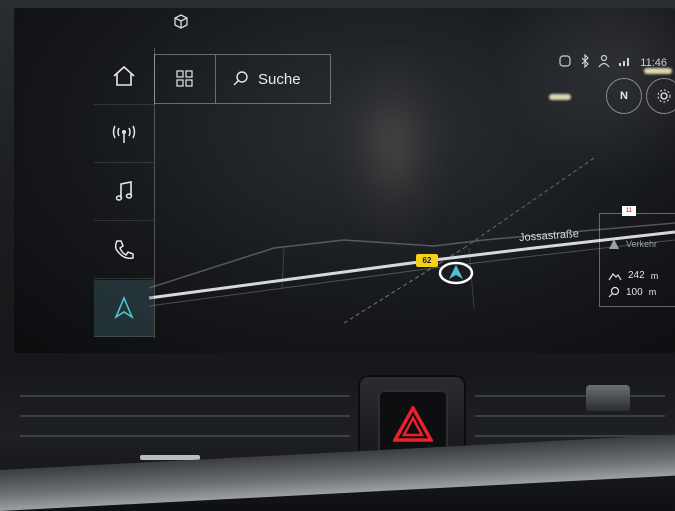  I want to click on zoom-icon, so click(614, 292).